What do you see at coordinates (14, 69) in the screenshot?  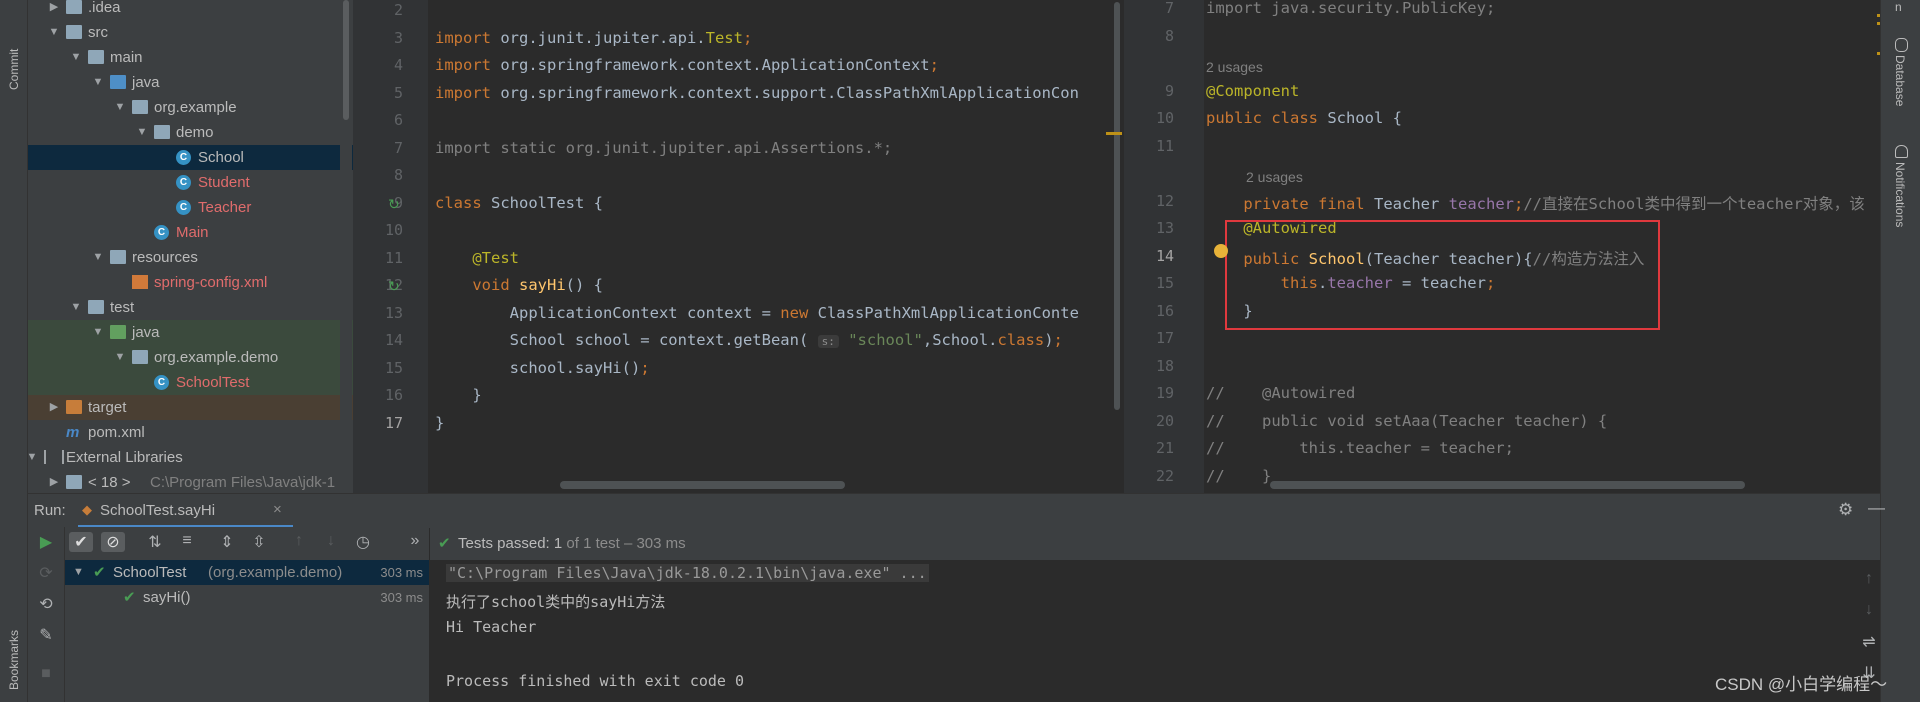 I see `commit-tab: Commit` at bounding box center [14, 69].